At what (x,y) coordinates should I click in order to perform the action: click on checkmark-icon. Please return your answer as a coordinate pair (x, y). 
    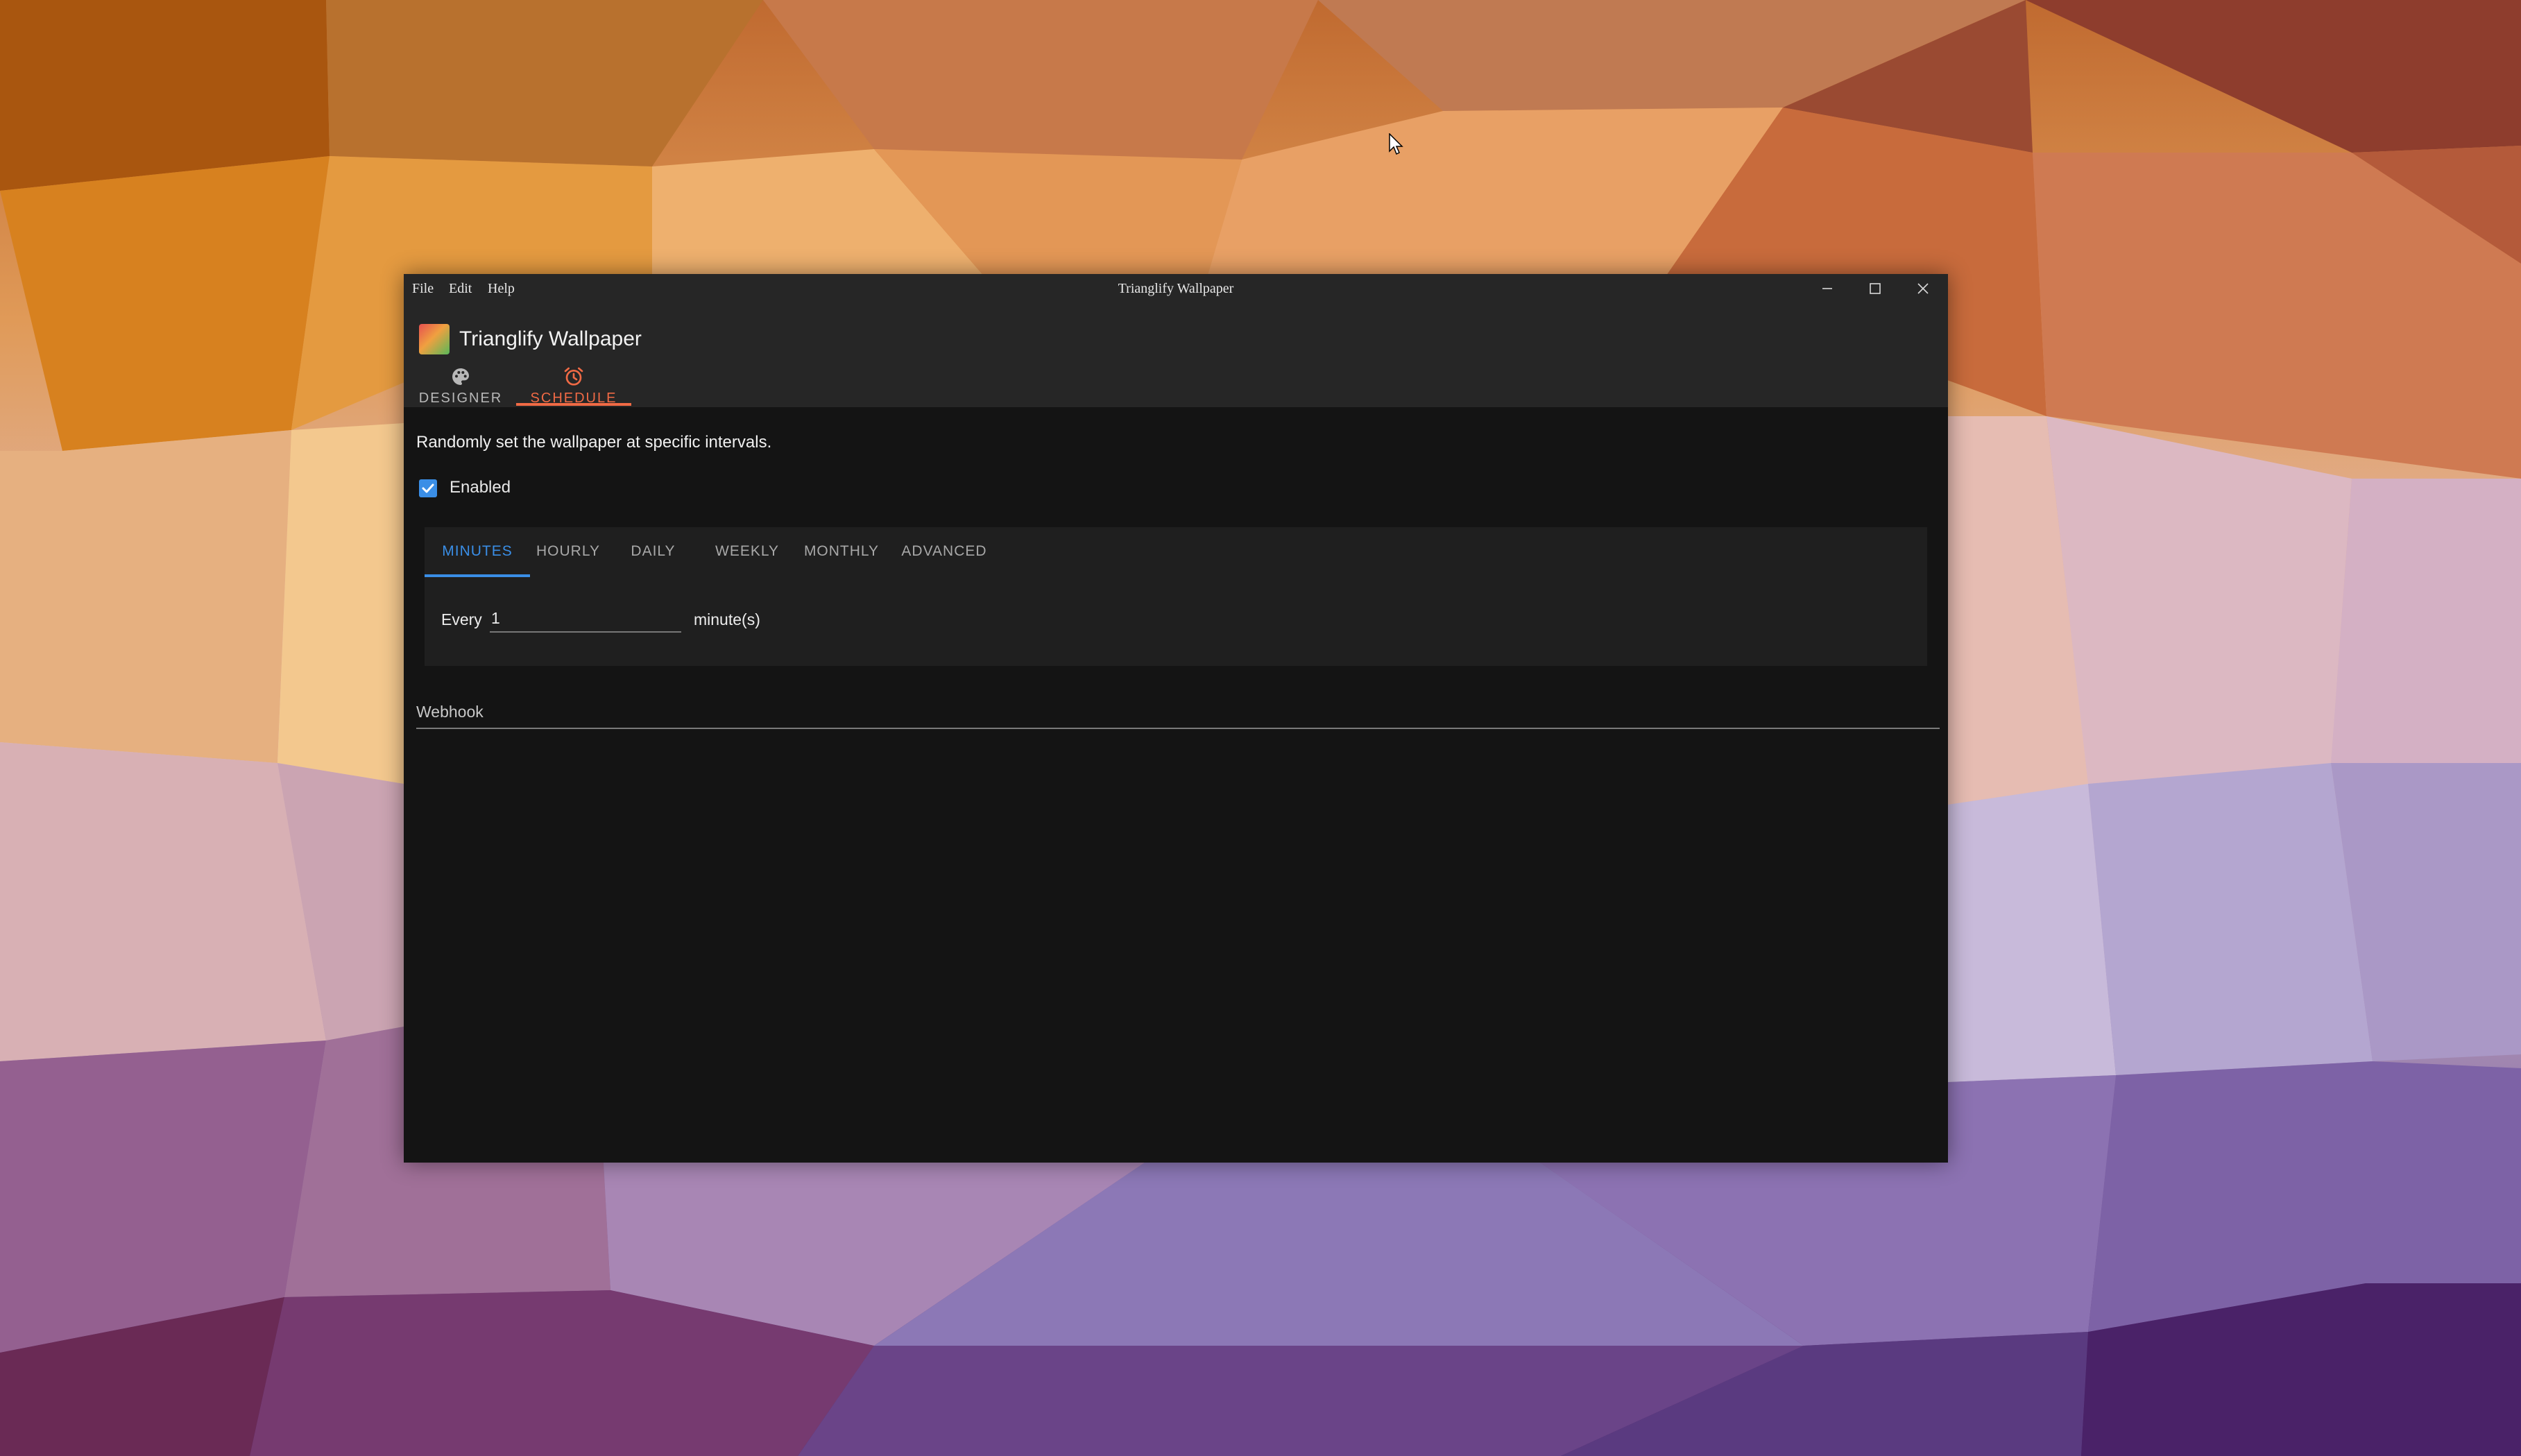
    Looking at the image, I should click on (428, 488).